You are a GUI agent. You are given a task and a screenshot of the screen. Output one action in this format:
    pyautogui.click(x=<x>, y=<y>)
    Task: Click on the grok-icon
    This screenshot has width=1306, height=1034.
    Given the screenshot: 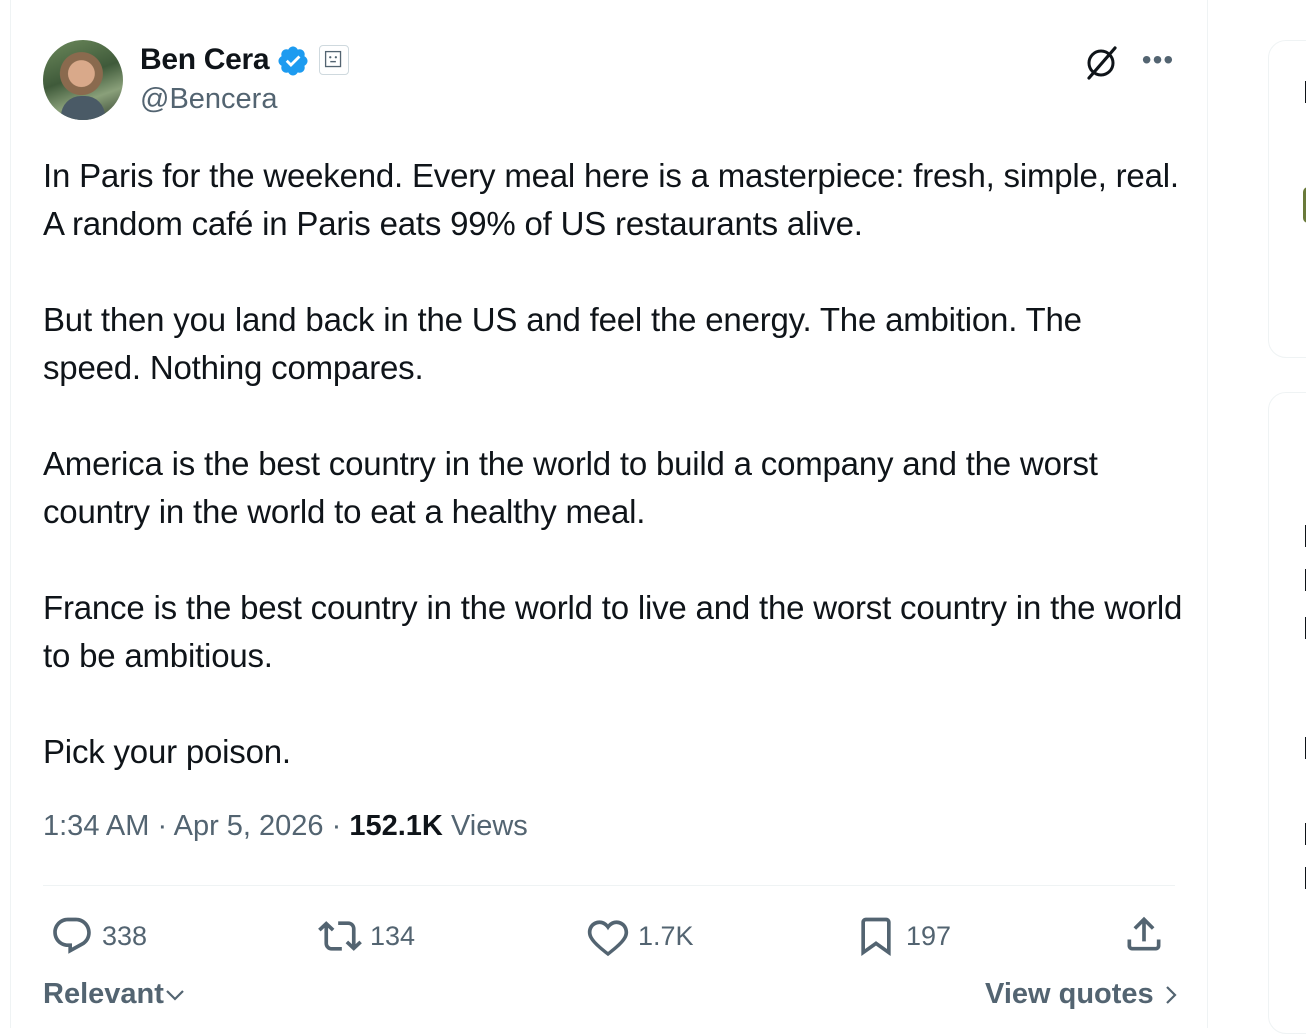 What is the action you would take?
    pyautogui.click(x=1101, y=62)
    